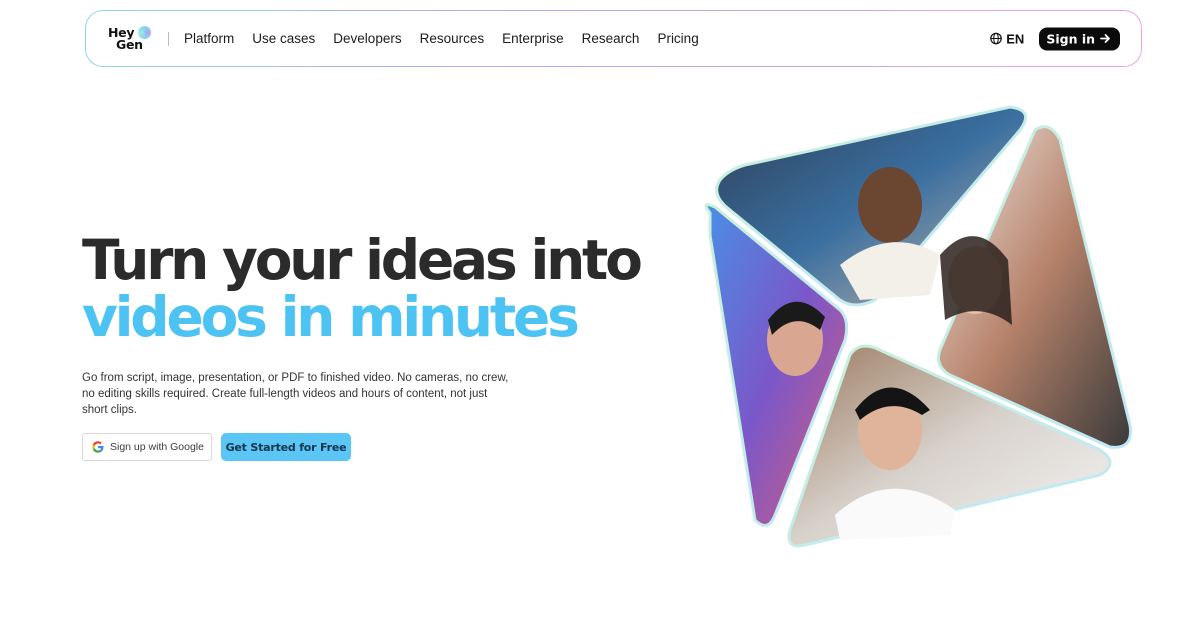  I want to click on google-icon, so click(98, 447).